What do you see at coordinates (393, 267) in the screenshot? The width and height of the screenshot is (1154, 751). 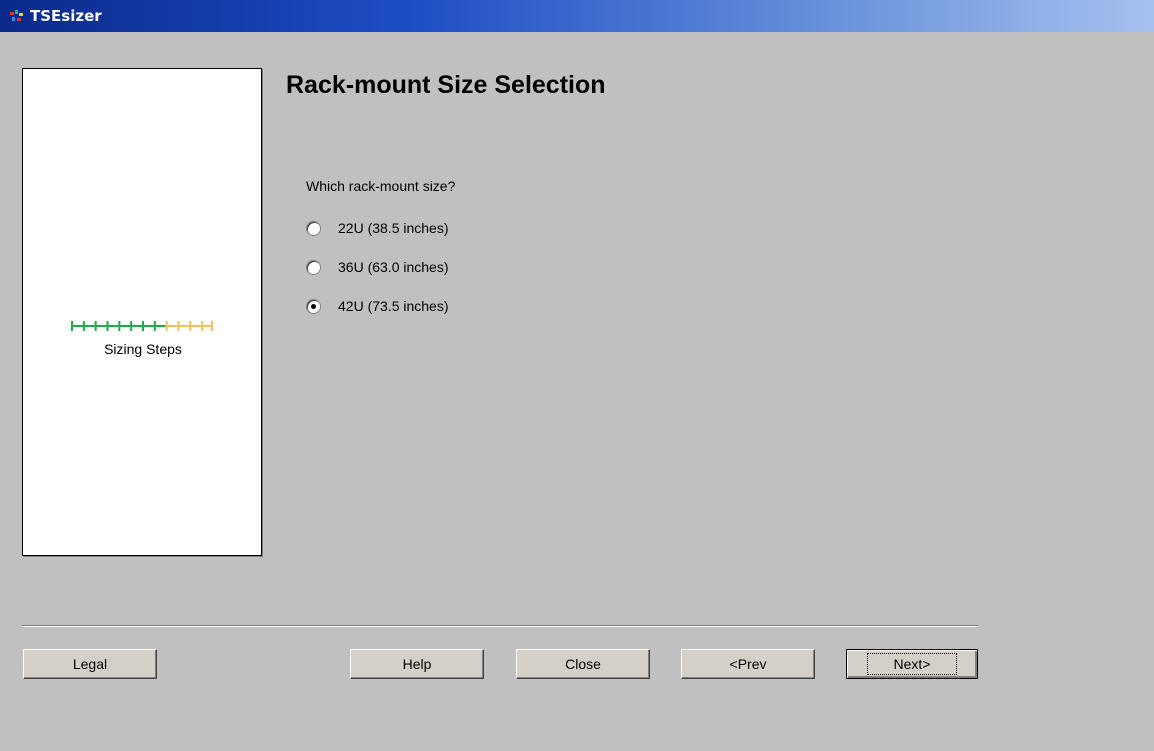 I see `option-label: 36U (63.0 inches)` at bounding box center [393, 267].